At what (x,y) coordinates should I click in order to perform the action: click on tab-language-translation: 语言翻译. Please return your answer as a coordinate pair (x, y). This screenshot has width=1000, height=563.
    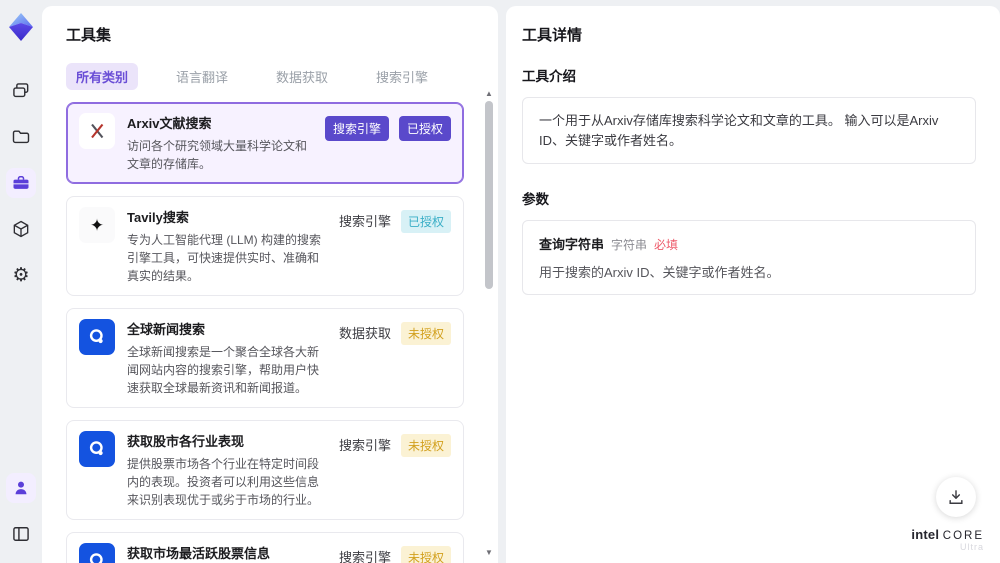
    Looking at the image, I should click on (202, 76).